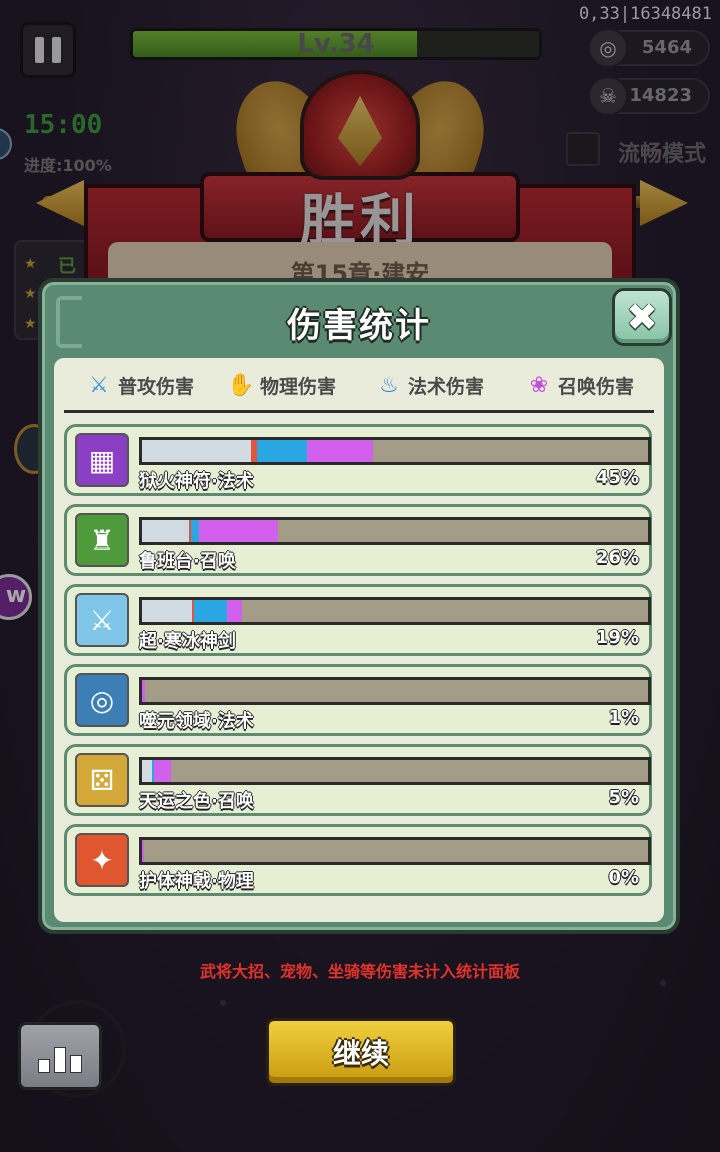  What do you see at coordinates (298, 387) in the screenshot?
I see `legend-label: 物理伤害` at bounding box center [298, 387].